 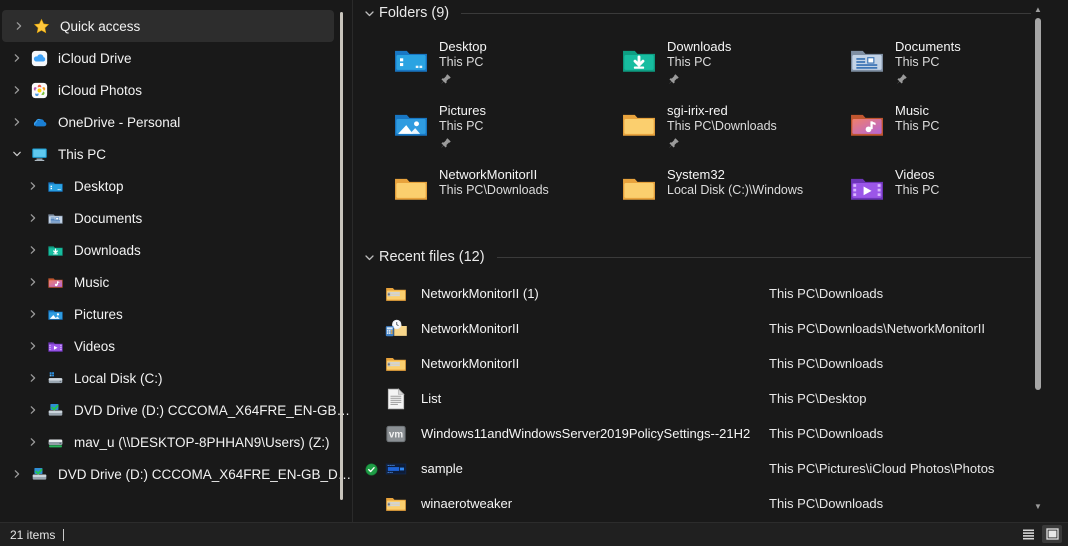 What do you see at coordinates (699, 363) in the screenshot?
I see `recent-file-row: NetworkMonitorII This PC\Downloads` at bounding box center [699, 363].